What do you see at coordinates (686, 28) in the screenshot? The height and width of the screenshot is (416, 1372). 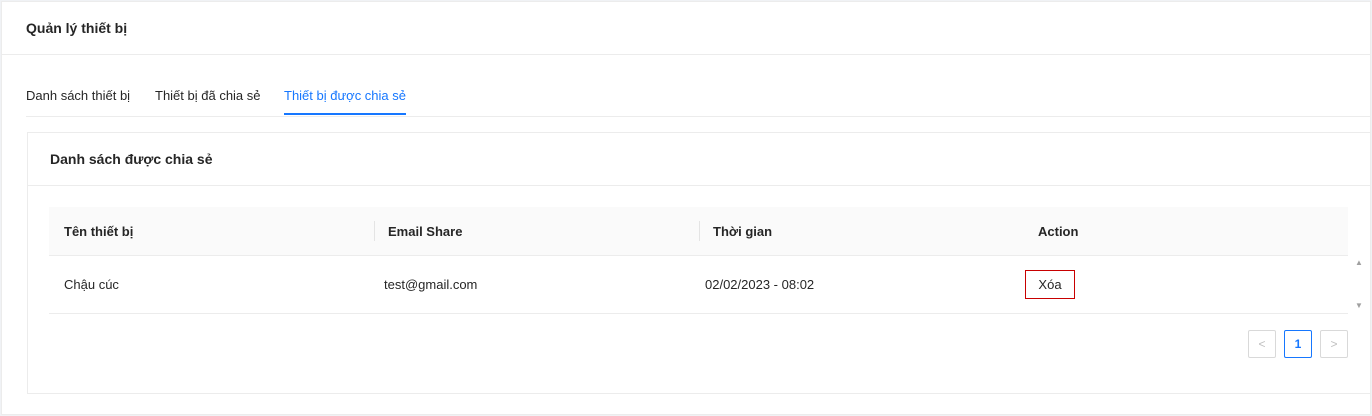 I see `card-header: Quản lý thiết bị` at bounding box center [686, 28].